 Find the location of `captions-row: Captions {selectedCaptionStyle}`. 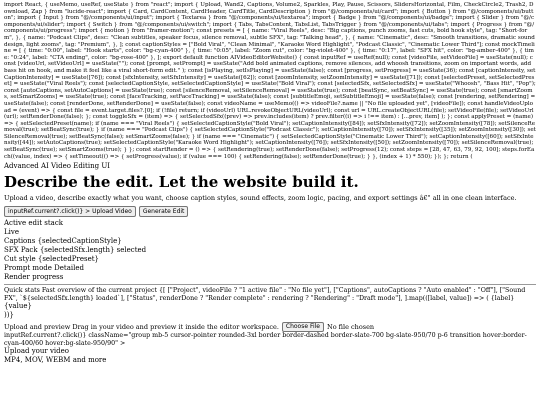

captions-row: Captions {selectedCaptionStyle} is located at coordinates (63, 241).